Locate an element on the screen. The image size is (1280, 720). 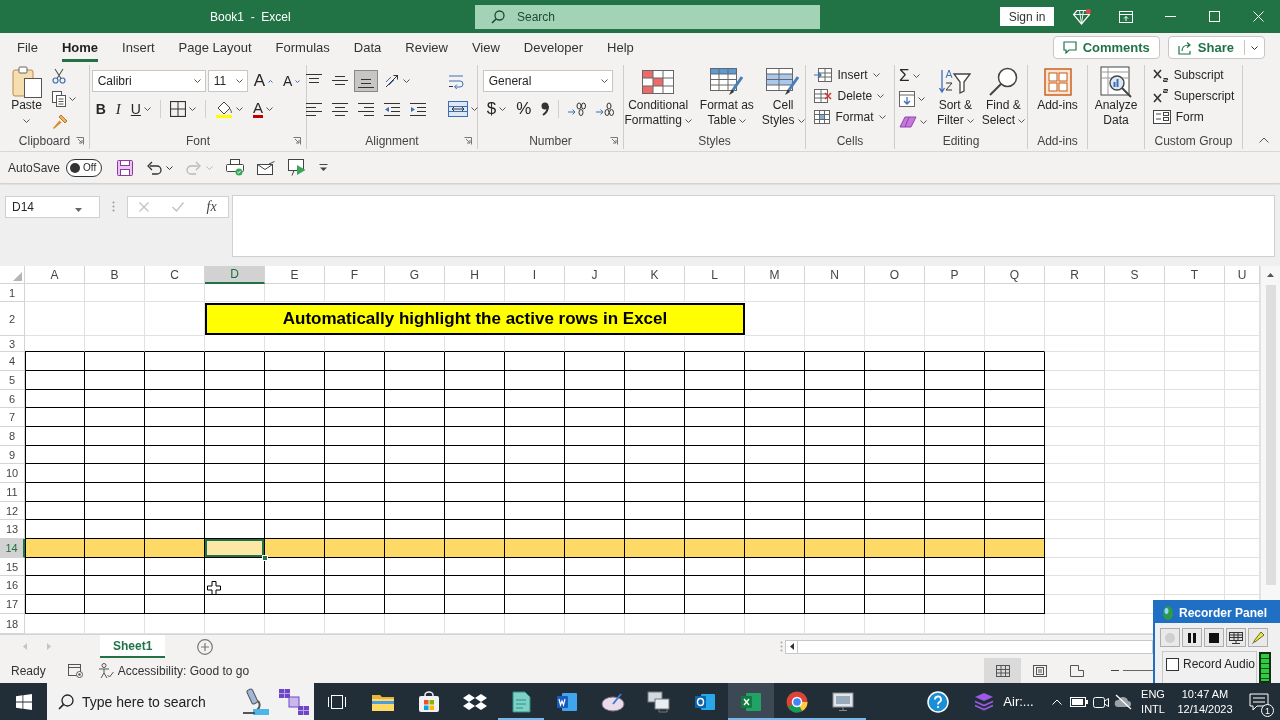
menu-tab: Formulas is located at coordinates (302, 47).